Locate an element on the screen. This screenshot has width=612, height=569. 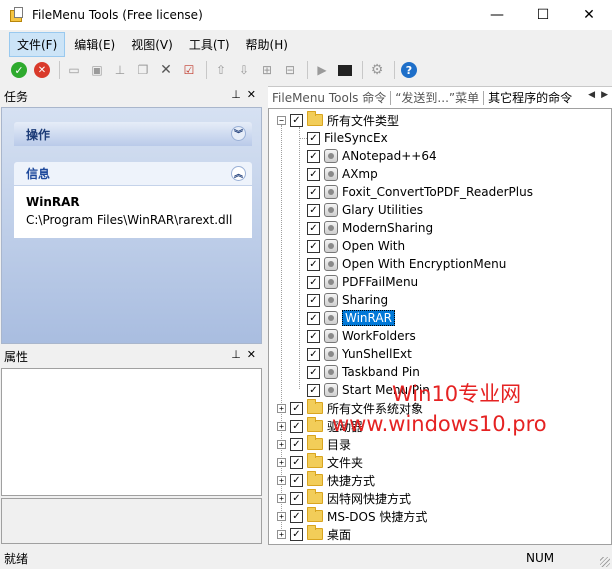
collapse-button: ⊟ is located at coordinates (290, 70).